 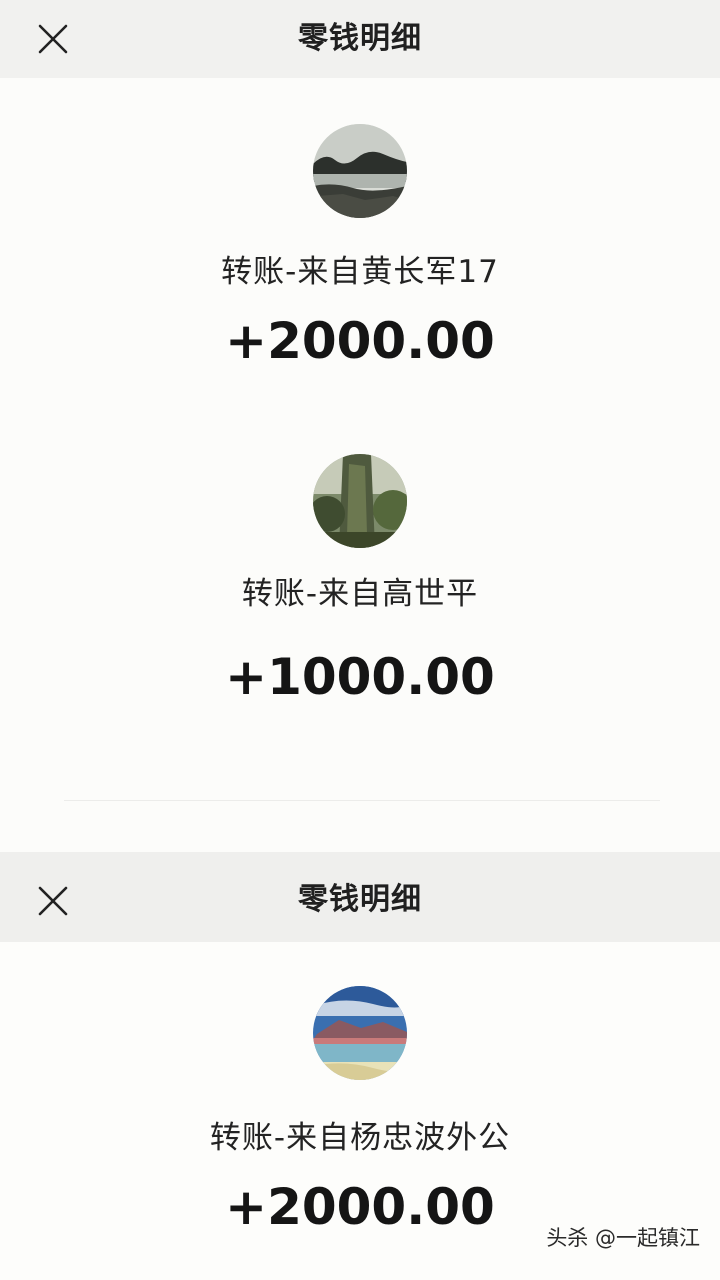 I want to click on transfer-amount: +1000.00, so click(x=360, y=677).